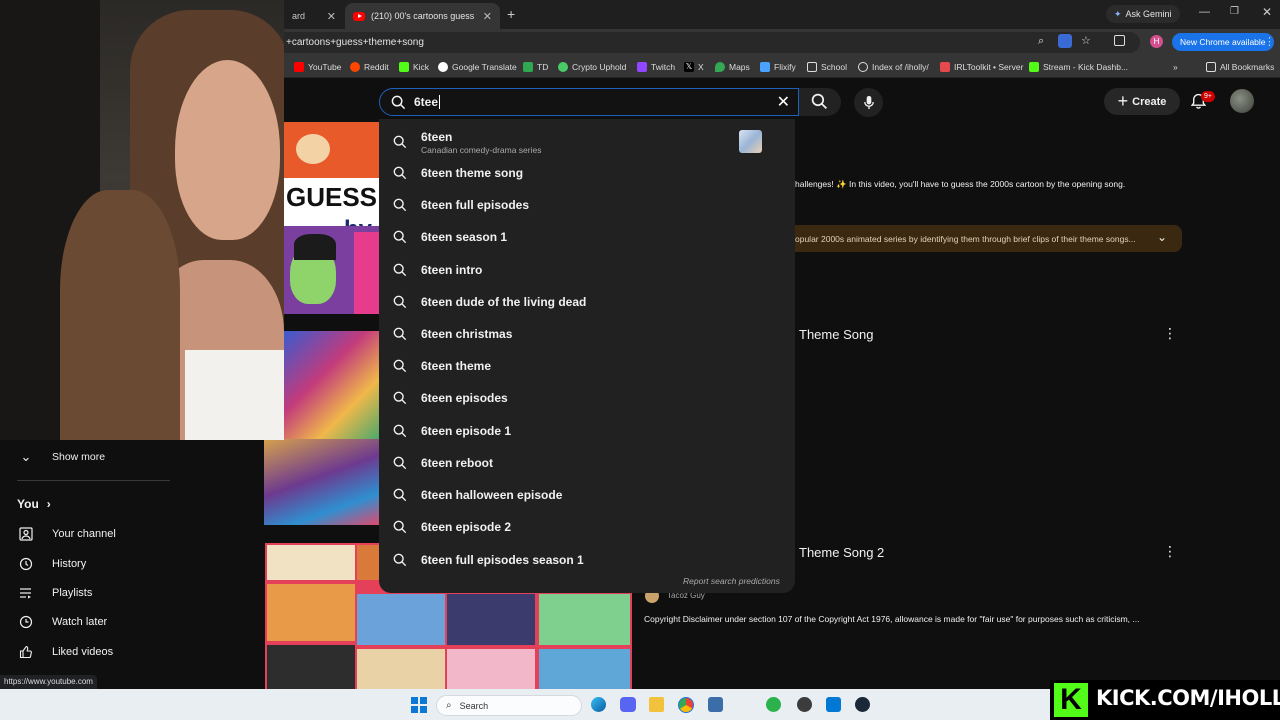 Image resolution: width=1280 pixels, height=720 pixels. I want to click on windows-start-icon, so click(419, 705).